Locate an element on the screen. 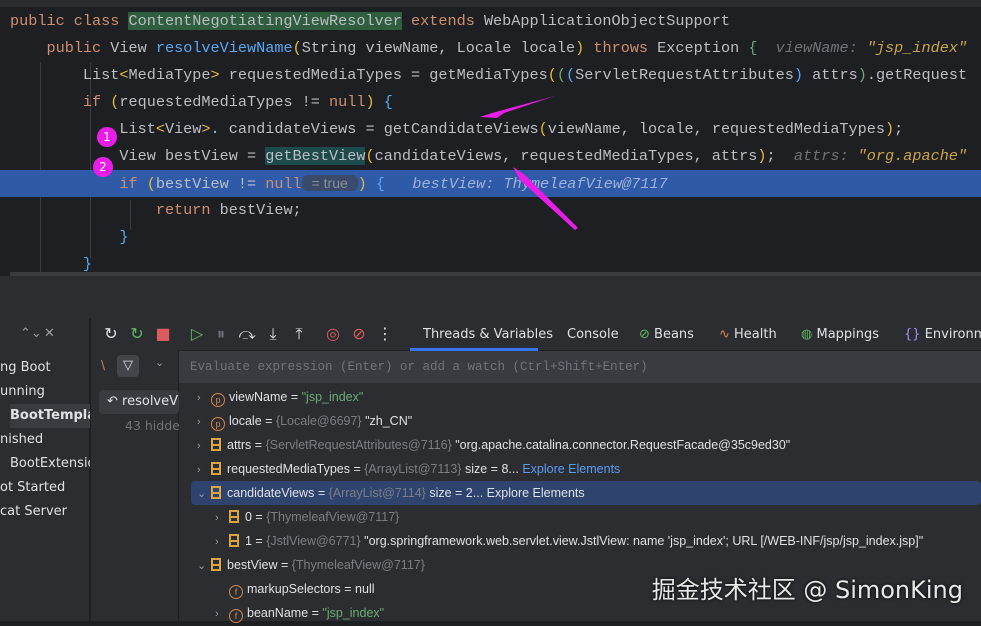  tab-label: Health is located at coordinates (755, 334).